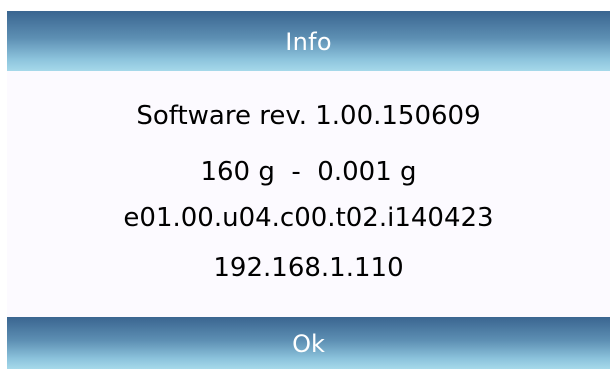 The image size is (610, 369). Describe the element at coordinates (308, 172) in the screenshot. I see `capacity-readability-text: 160 g - 0.001 g` at that location.